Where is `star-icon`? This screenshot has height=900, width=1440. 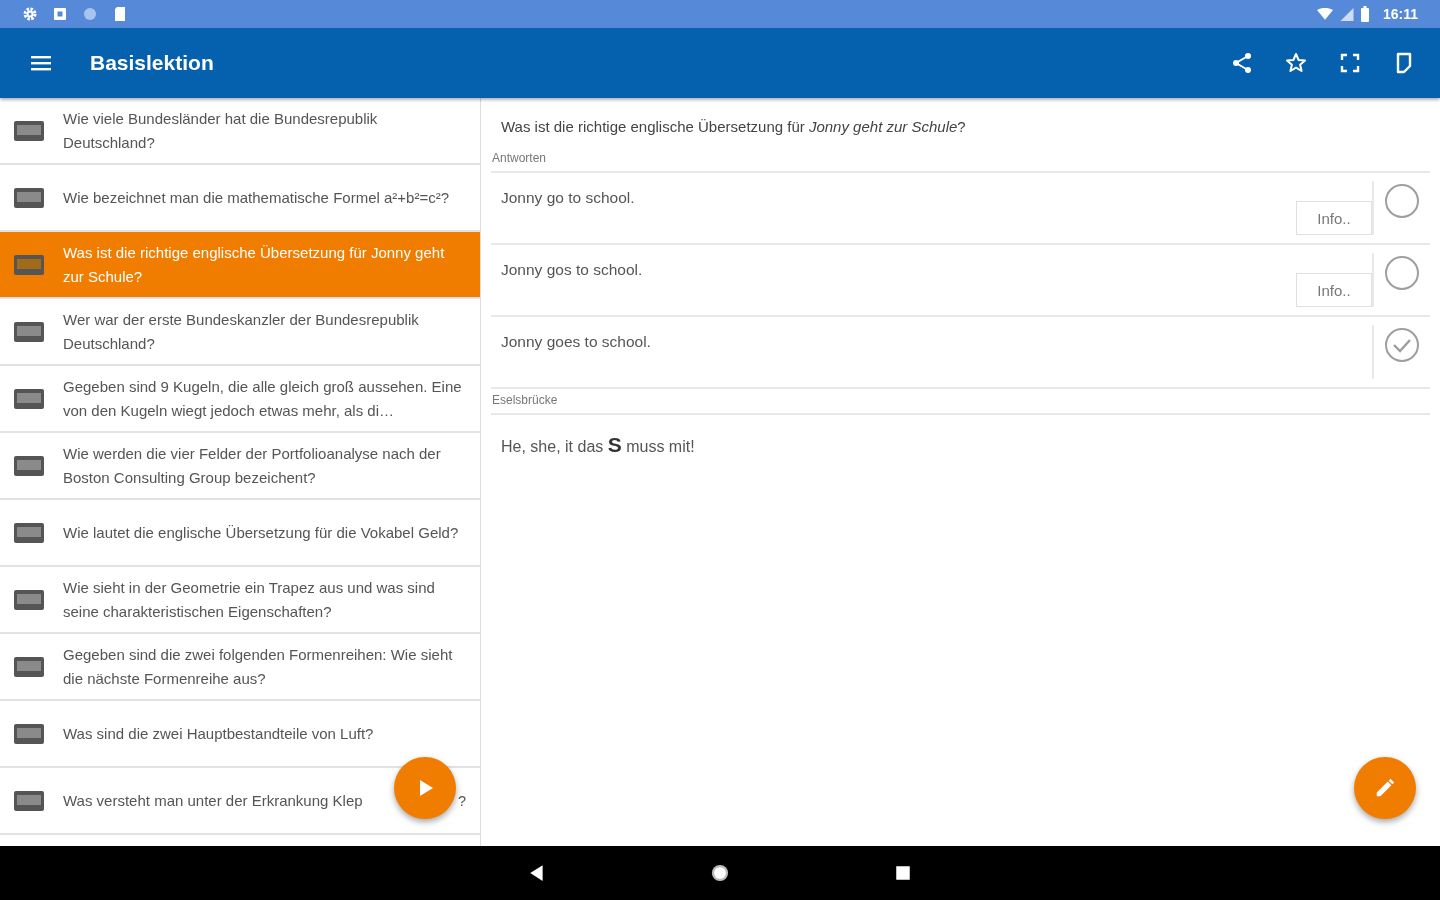
star-icon is located at coordinates (1296, 63).